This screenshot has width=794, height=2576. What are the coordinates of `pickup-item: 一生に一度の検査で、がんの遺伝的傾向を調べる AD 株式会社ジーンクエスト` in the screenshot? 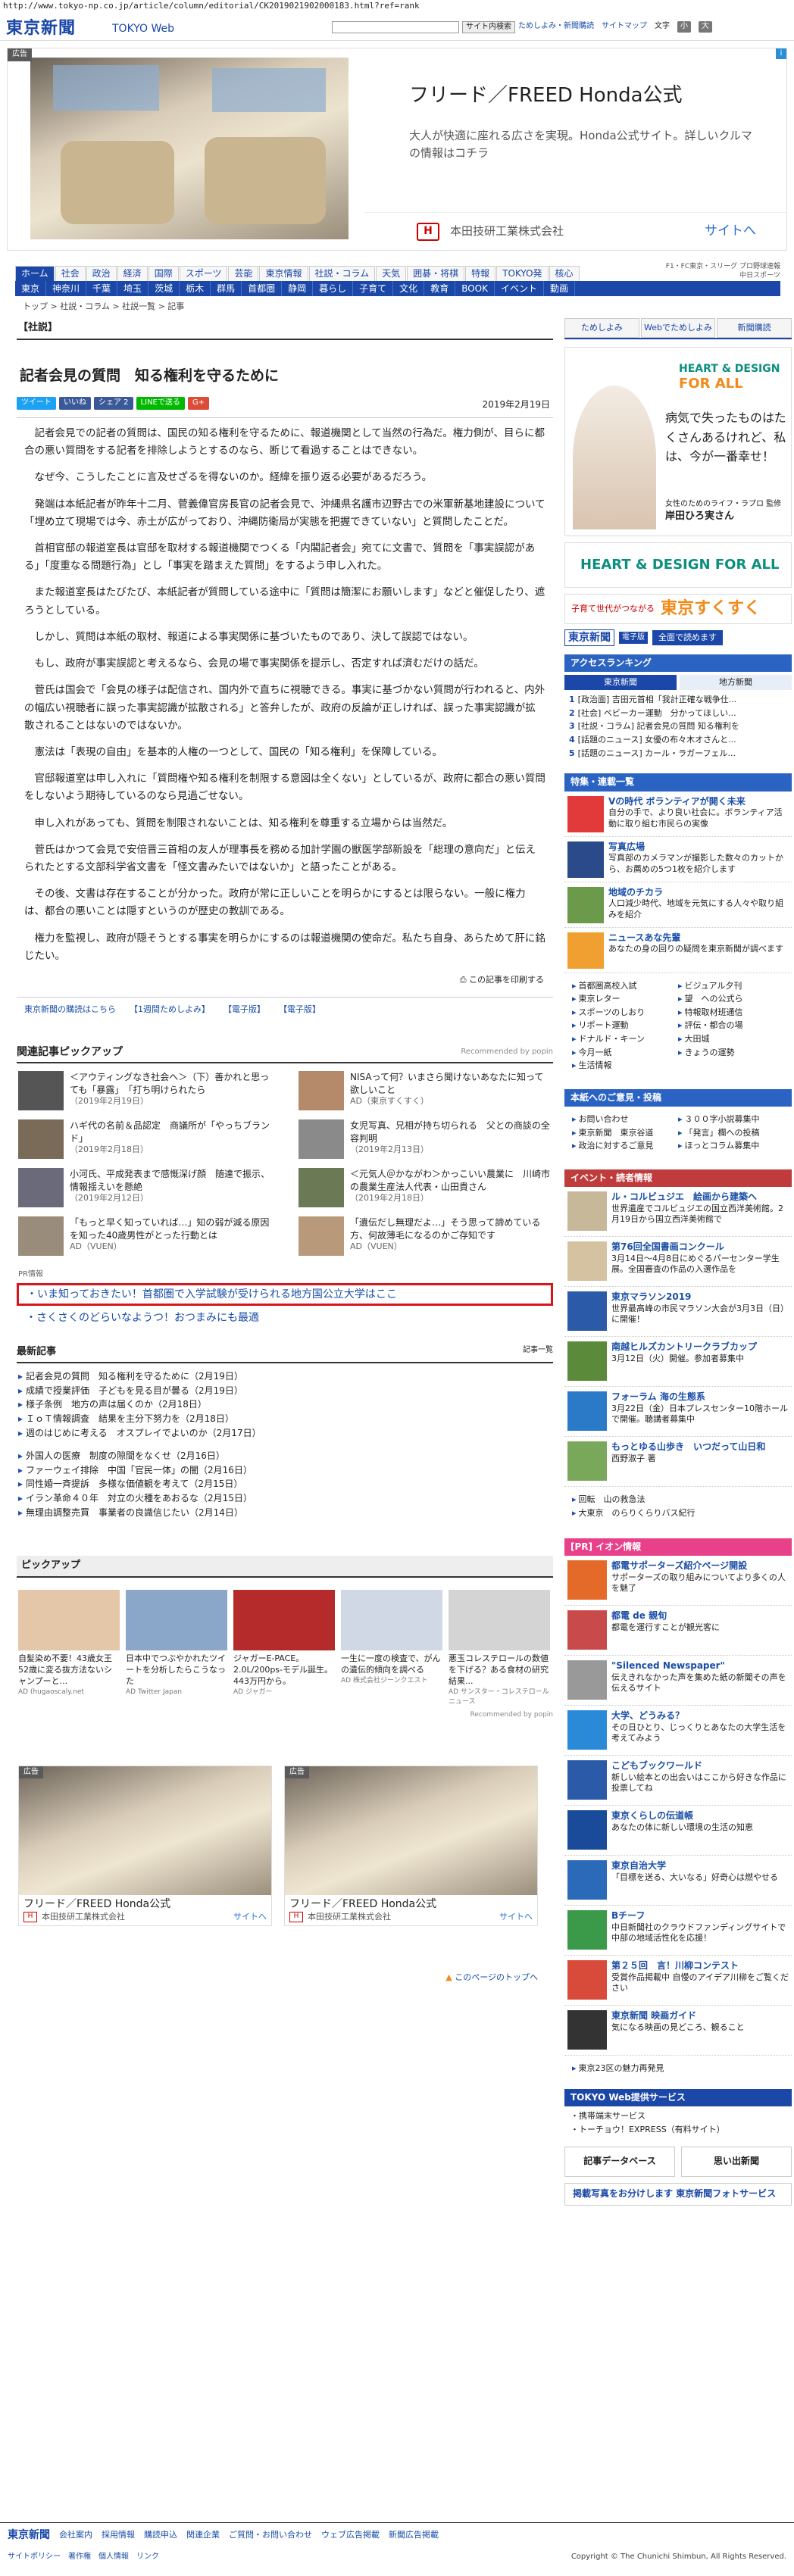 It's located at (391, 1649).